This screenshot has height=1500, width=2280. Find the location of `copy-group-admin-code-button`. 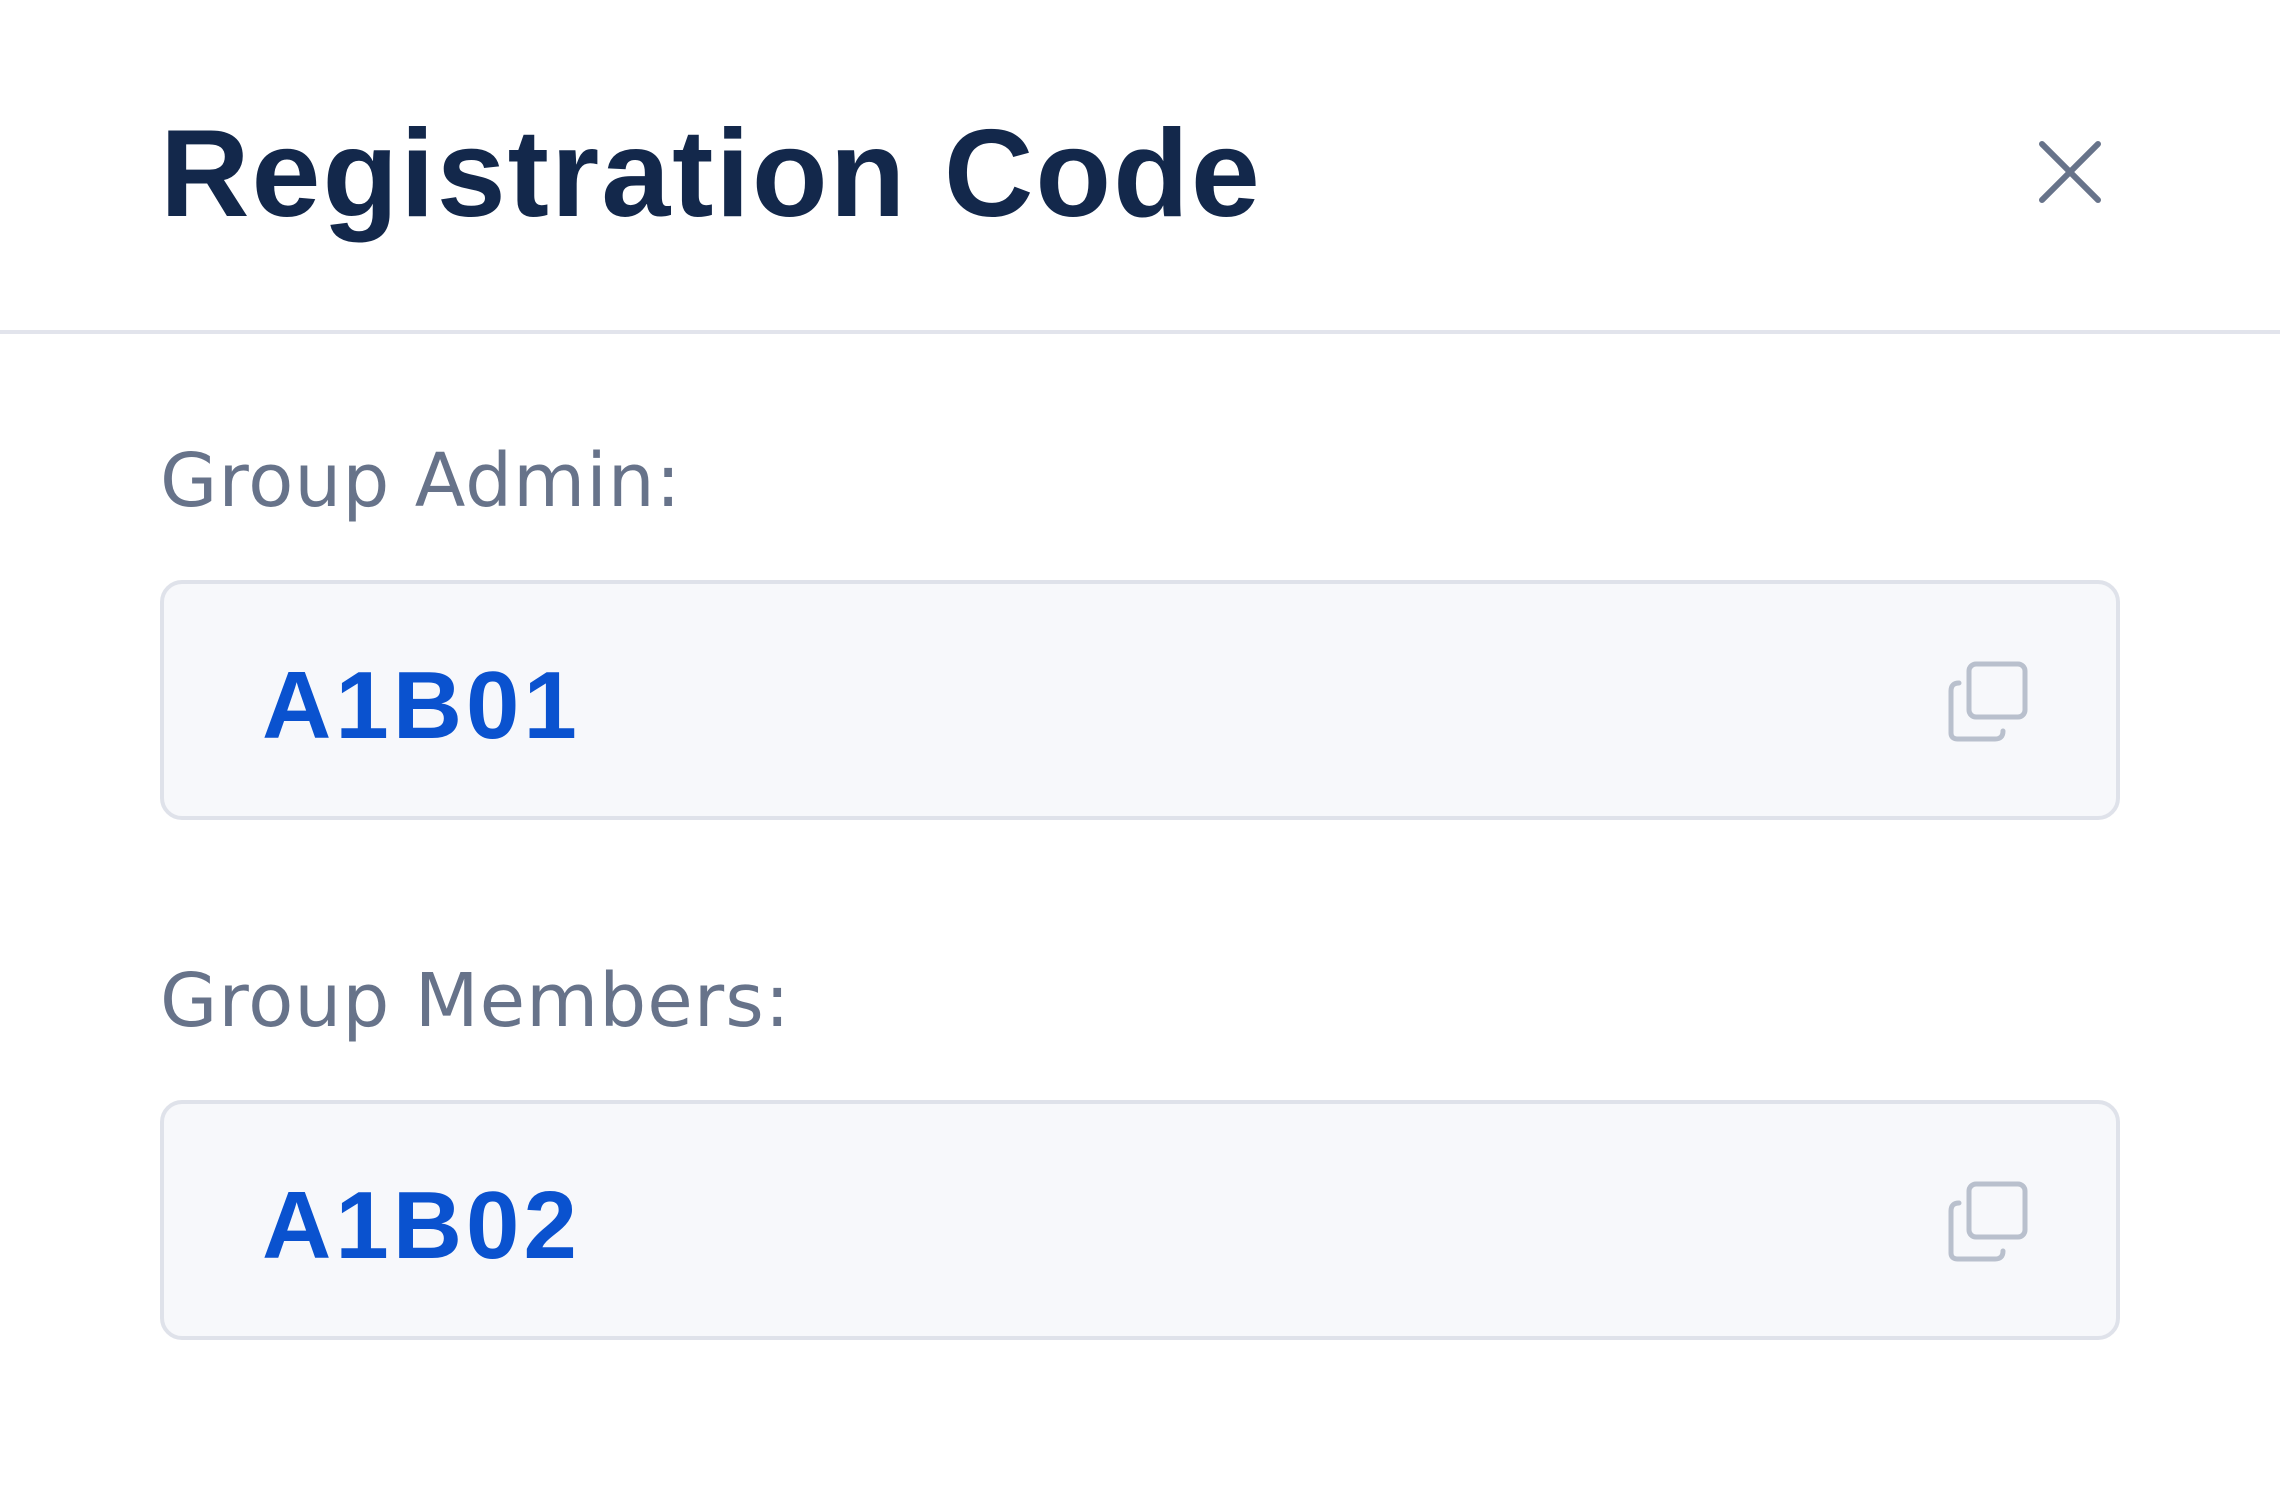

copy-group-admin-code-button is located at coordinates (1988, 702).